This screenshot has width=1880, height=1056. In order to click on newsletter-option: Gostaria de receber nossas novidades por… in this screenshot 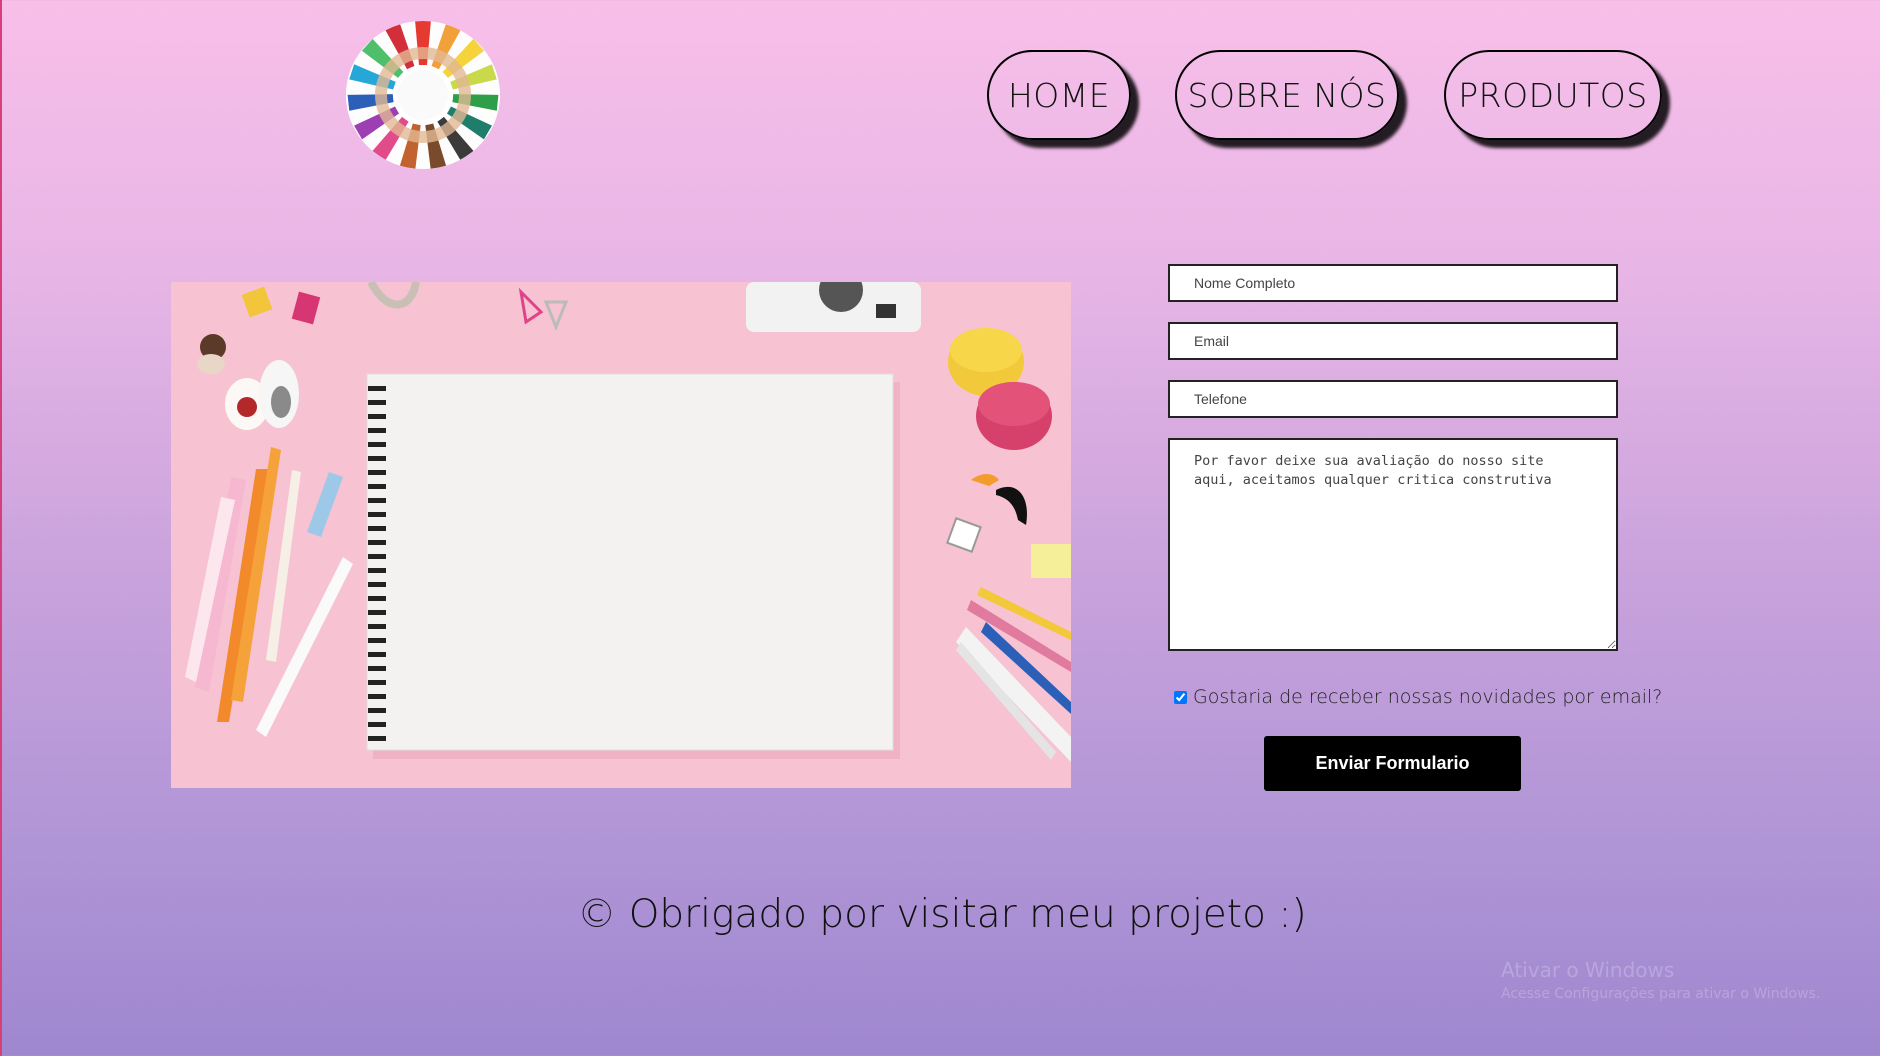, I will do `click(1418, 697)`.